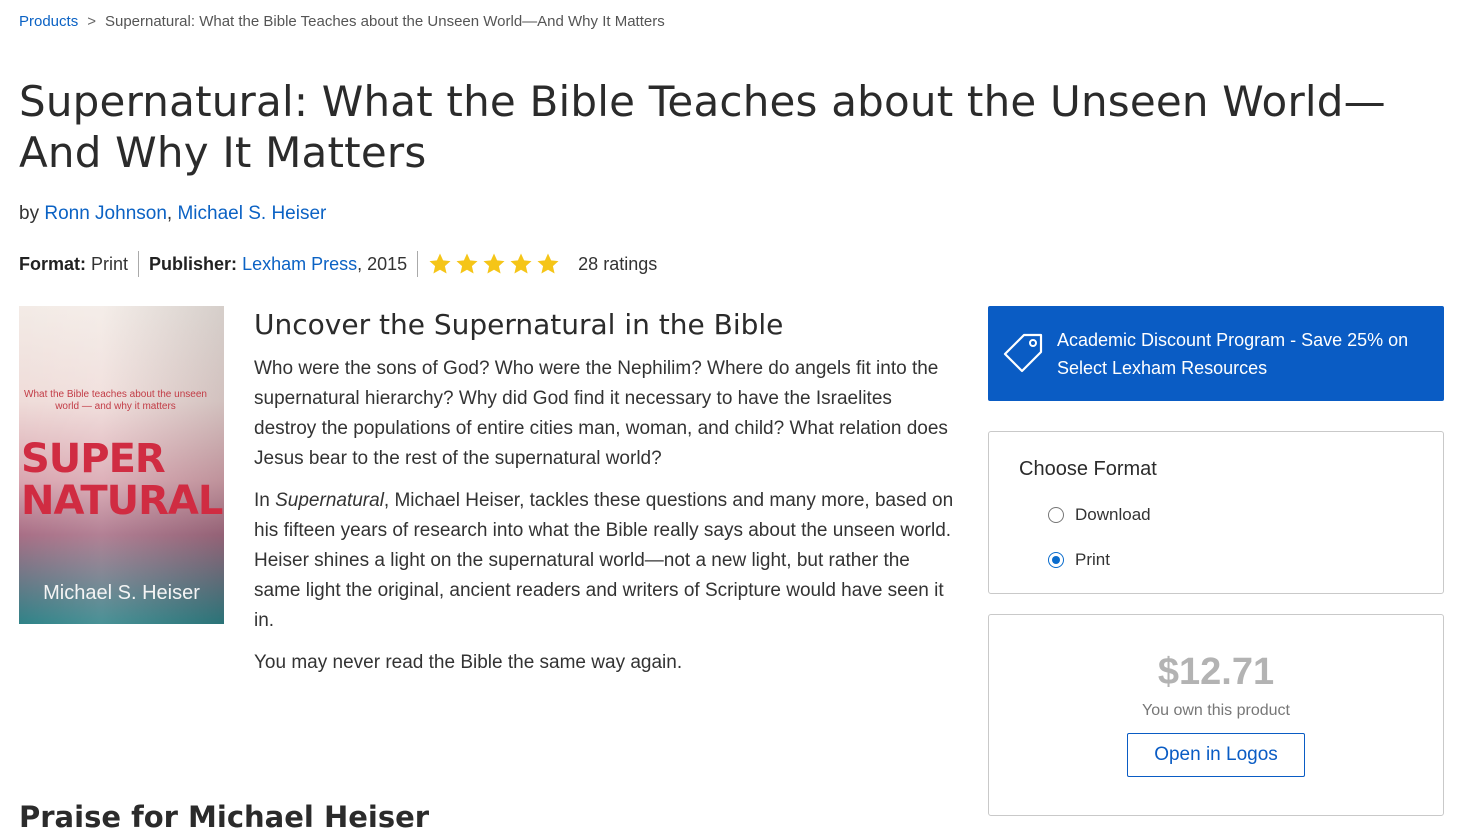 Image resolution: width=1469 pixels, height=834 pixels. Describe the element at coordinates (52, 263) in the screenshot. I see `format-label: Format:` at that location.